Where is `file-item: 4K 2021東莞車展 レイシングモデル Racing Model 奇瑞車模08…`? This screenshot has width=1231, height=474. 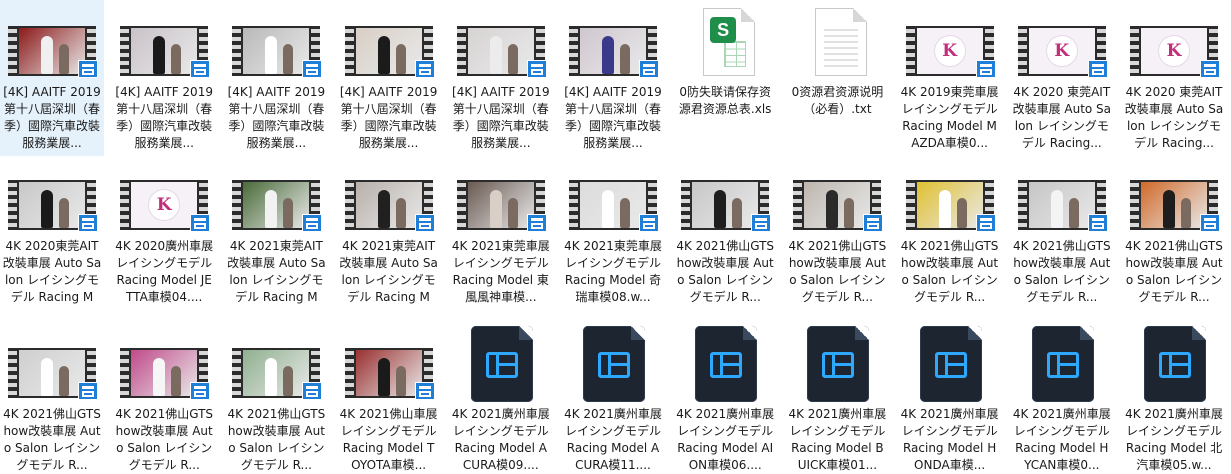 file-item: 4K 2021東莞車展 レイシングモデル Racing Model 奇瑞車模08… is located at coordinates (613, 230).